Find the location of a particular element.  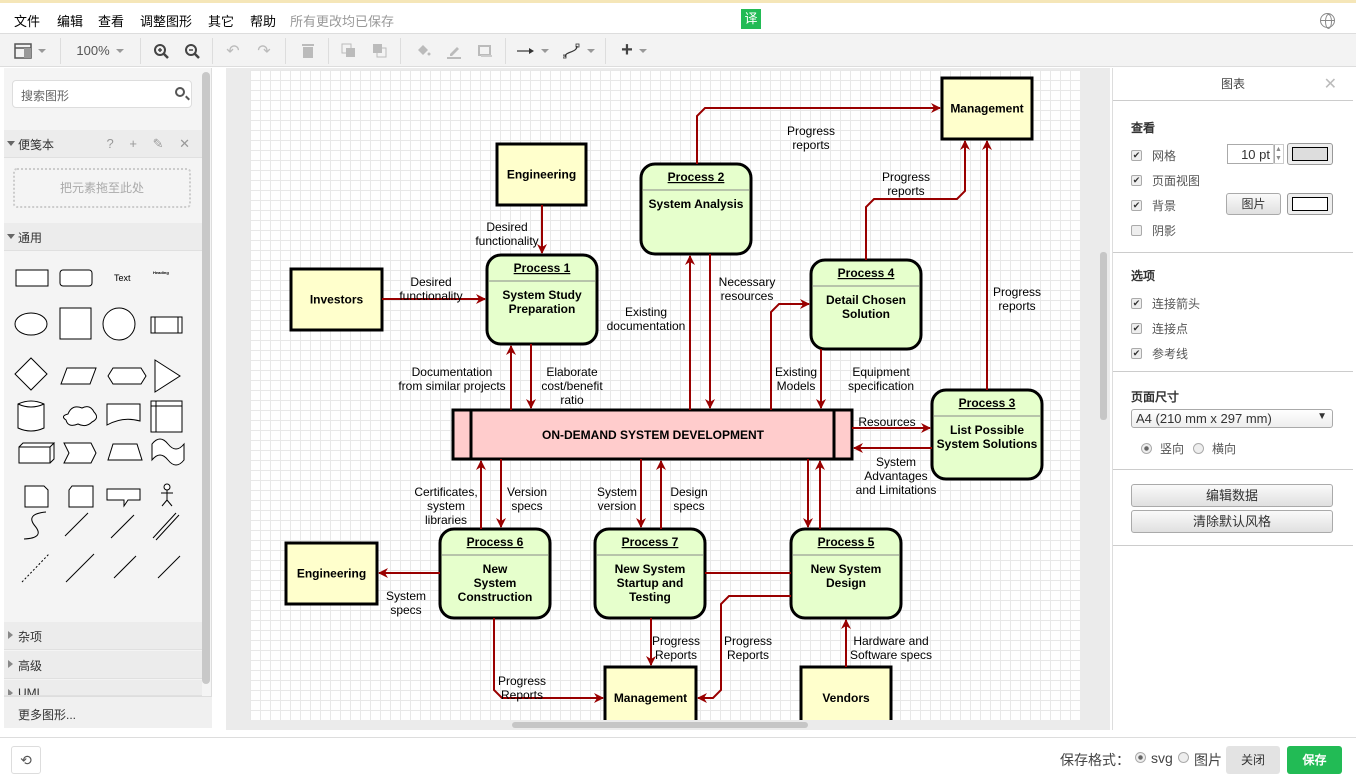

shadow-button is located at coordinates (485, 50).